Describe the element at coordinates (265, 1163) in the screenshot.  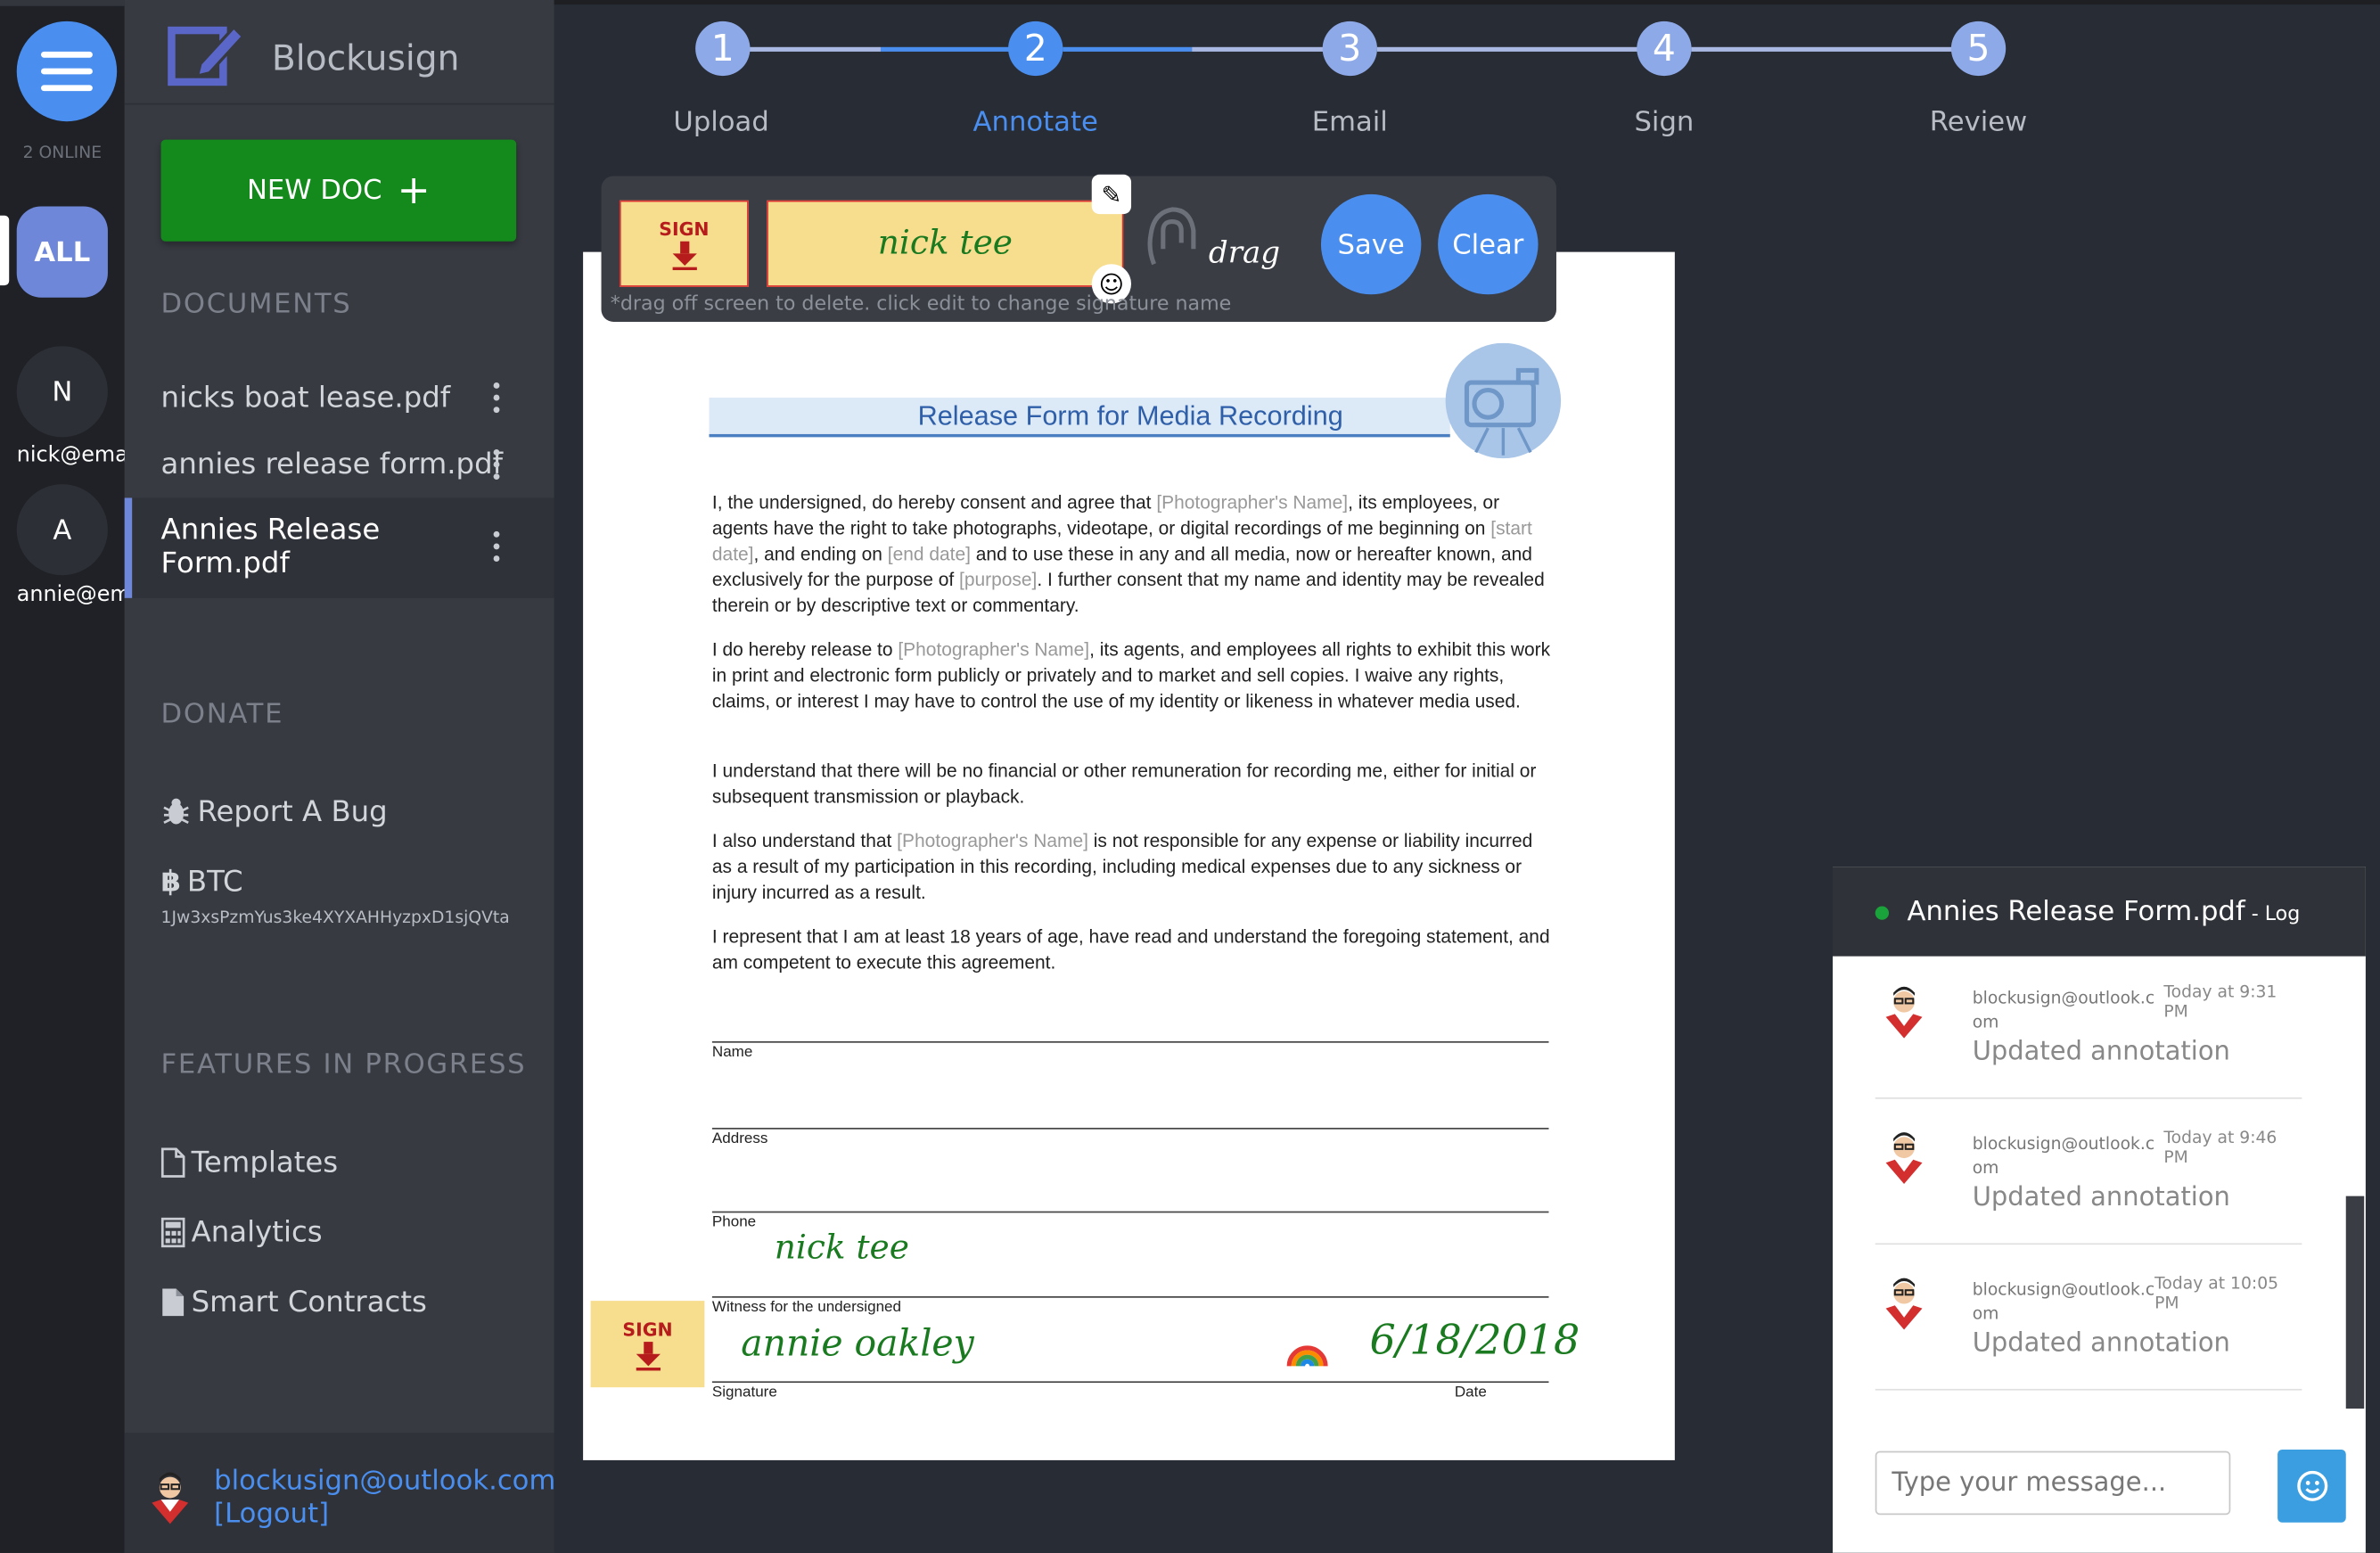
I see `templates-label: Templates` at that location.